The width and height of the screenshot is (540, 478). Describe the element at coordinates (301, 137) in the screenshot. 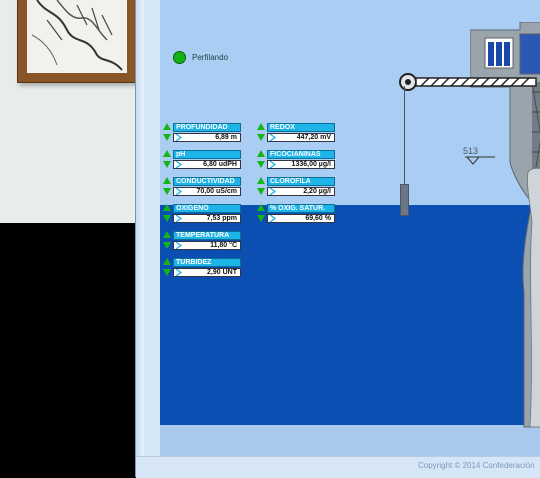

I see `sensor-value: 447,20 mV` at that location.